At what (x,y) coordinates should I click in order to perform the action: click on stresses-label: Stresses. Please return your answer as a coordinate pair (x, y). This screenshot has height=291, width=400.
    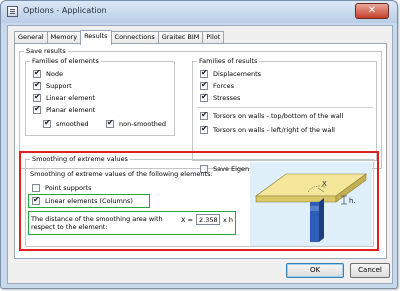
    Looking at the image, I should click on (227, 98).